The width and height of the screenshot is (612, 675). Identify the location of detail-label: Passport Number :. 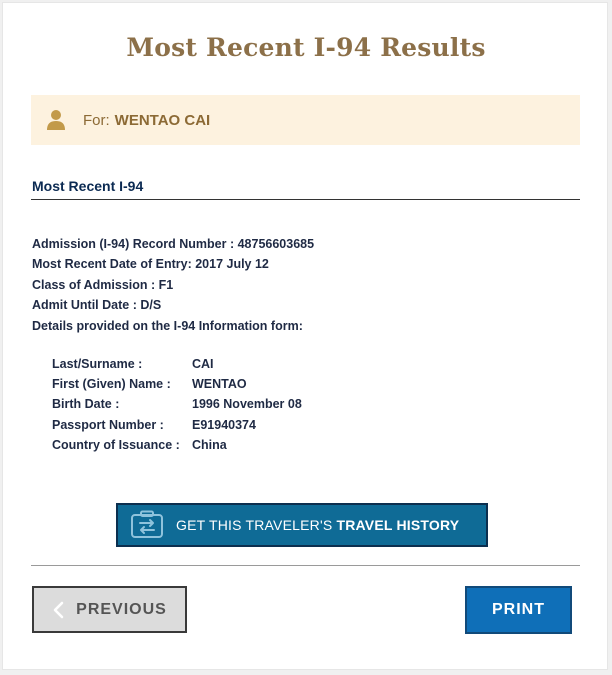
(108, 424).